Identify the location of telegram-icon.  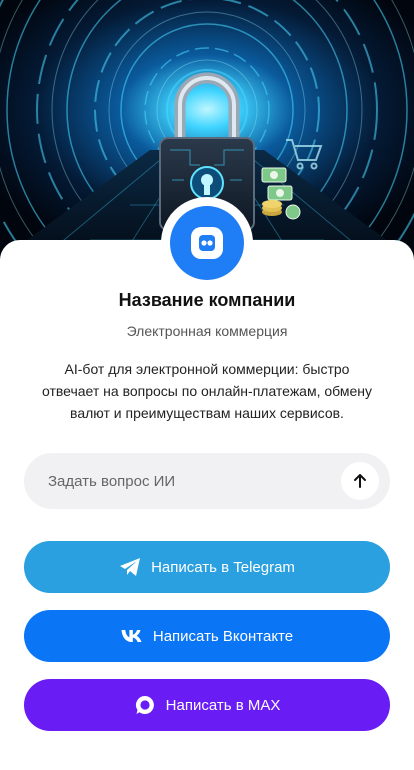
(130, 567).